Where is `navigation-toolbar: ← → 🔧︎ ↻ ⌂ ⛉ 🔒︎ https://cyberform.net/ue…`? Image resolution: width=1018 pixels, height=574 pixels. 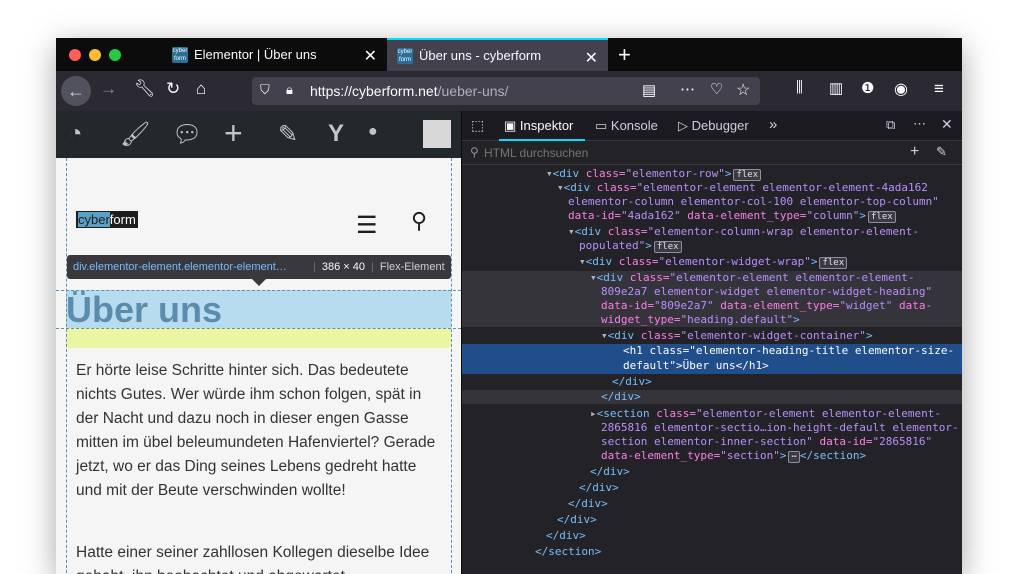 navigation-toolbar: ← → 🔧︎ ↻ ⌂ ⛉ 🔒︎ https://cyberform.net/ue… is located at coordinates (509, 91).